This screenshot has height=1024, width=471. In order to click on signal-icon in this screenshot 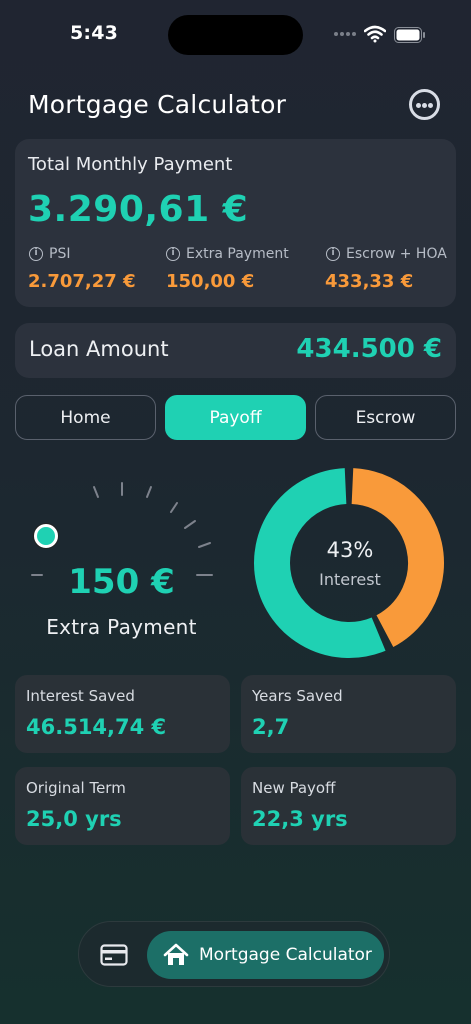, I will do `click(347, 35)`.